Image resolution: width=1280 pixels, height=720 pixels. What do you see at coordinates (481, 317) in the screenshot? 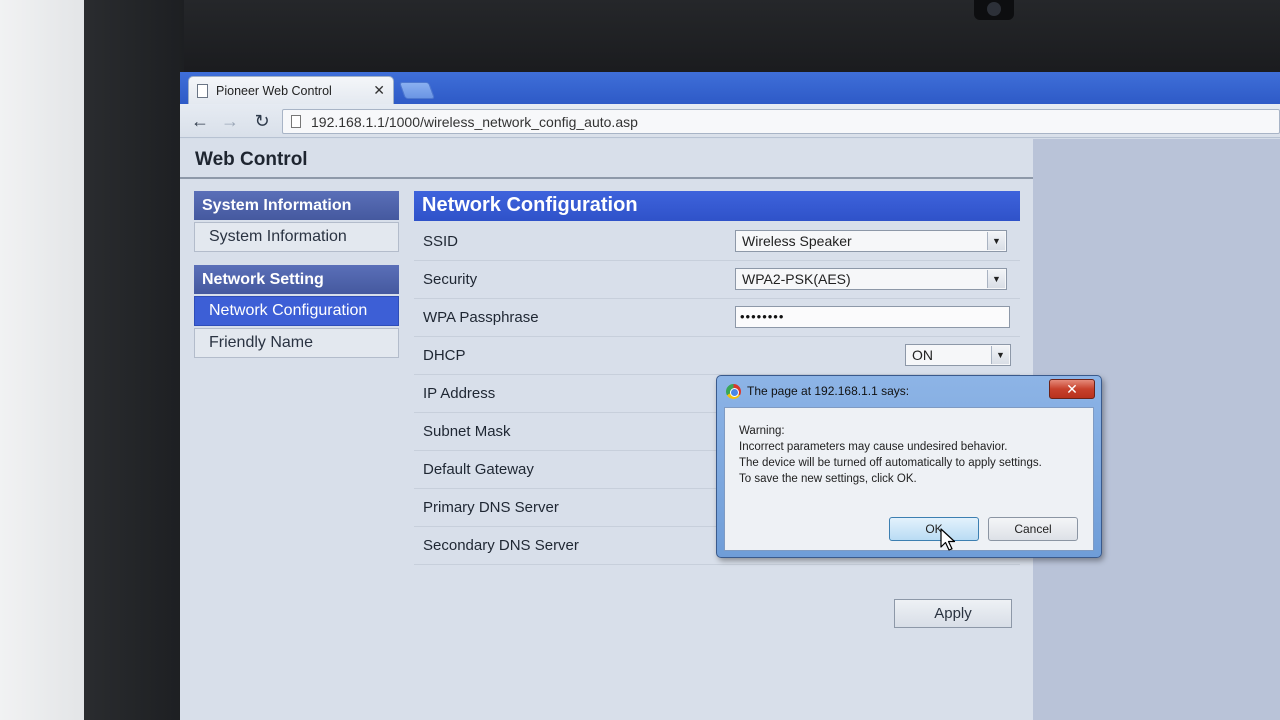
I see `passphrase-label: WPA Passphrase` at bounding box center [481, 317].